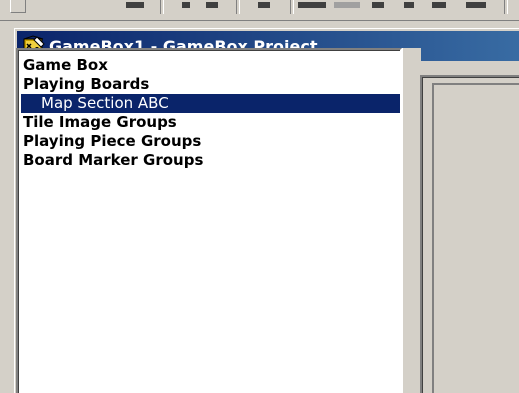 Image resolution: width=519 pixels, height=393 pixels. What do you see at coordinates (210, 122) in the screenshot?
I see `tree-item-tile-image-groups: Tile Image Groups` at bounding box center [210, 122].